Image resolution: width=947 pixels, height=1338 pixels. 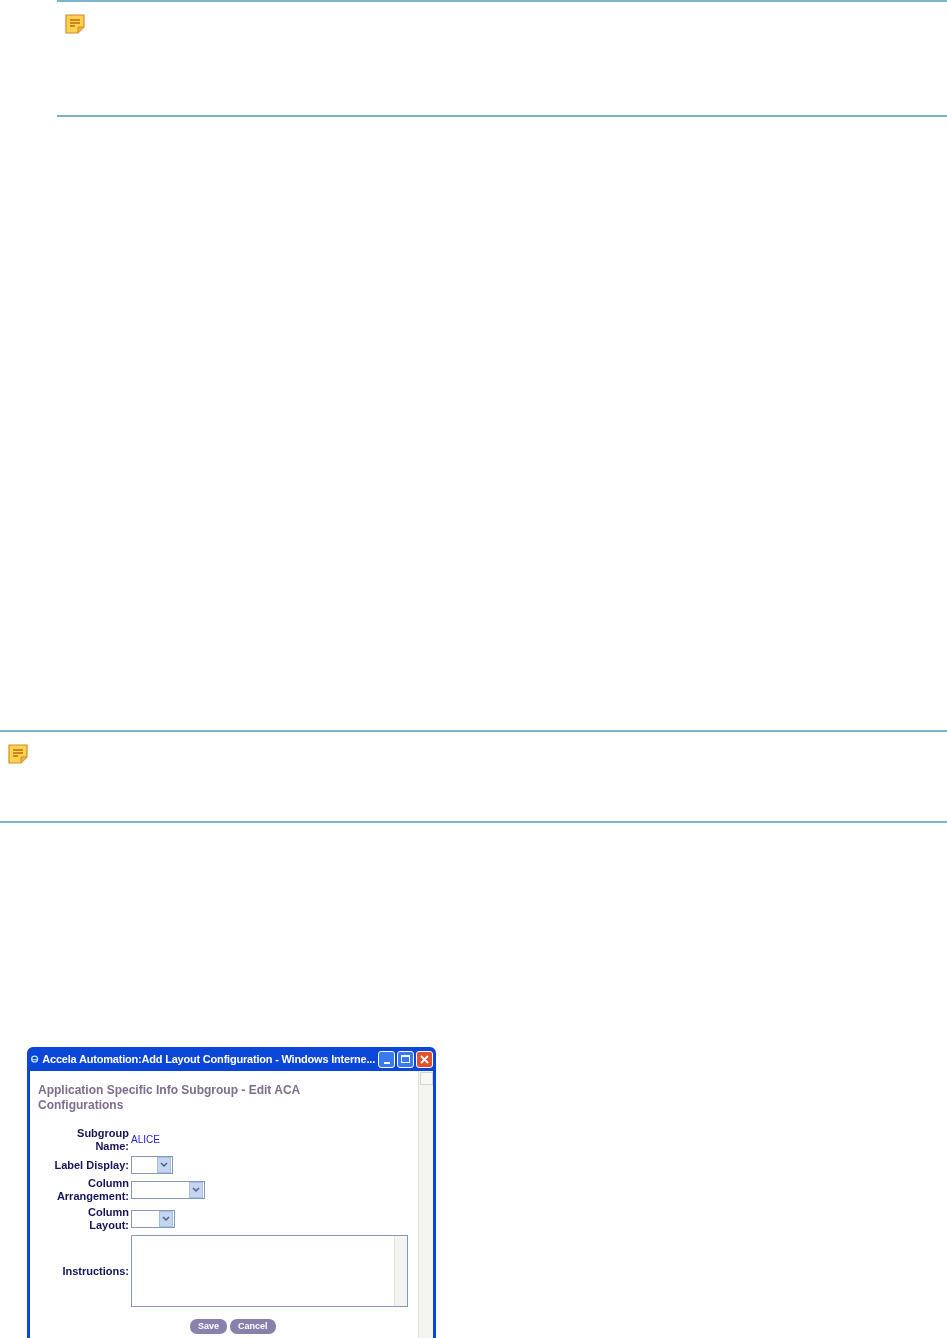 What do you see at coordinates (92, 1190) in the screenshot?
I see `field-label: Column Arrangement:` at bounding box center [92, 1190].